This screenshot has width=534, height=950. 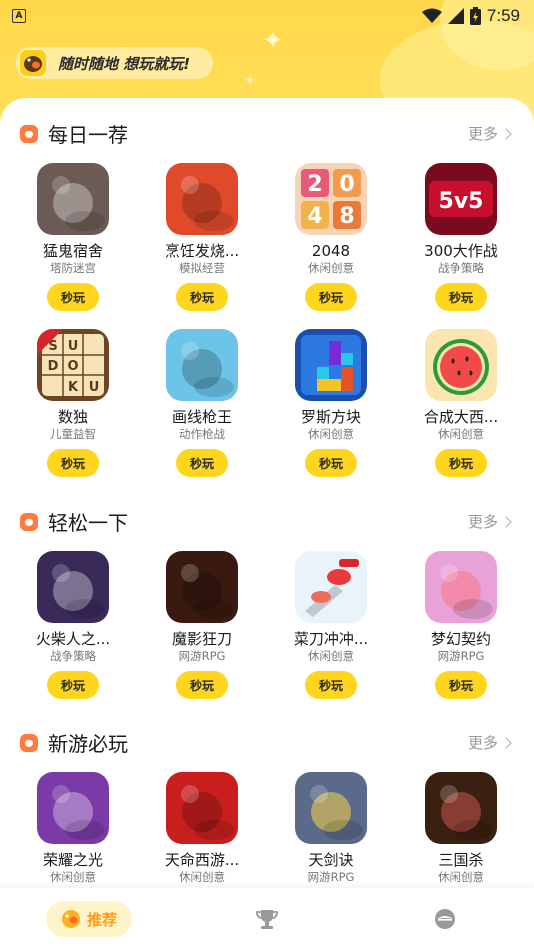 I want to click on game-card: 5v5 300大作战 战争策略秒玩, so click(x=461, y=237).